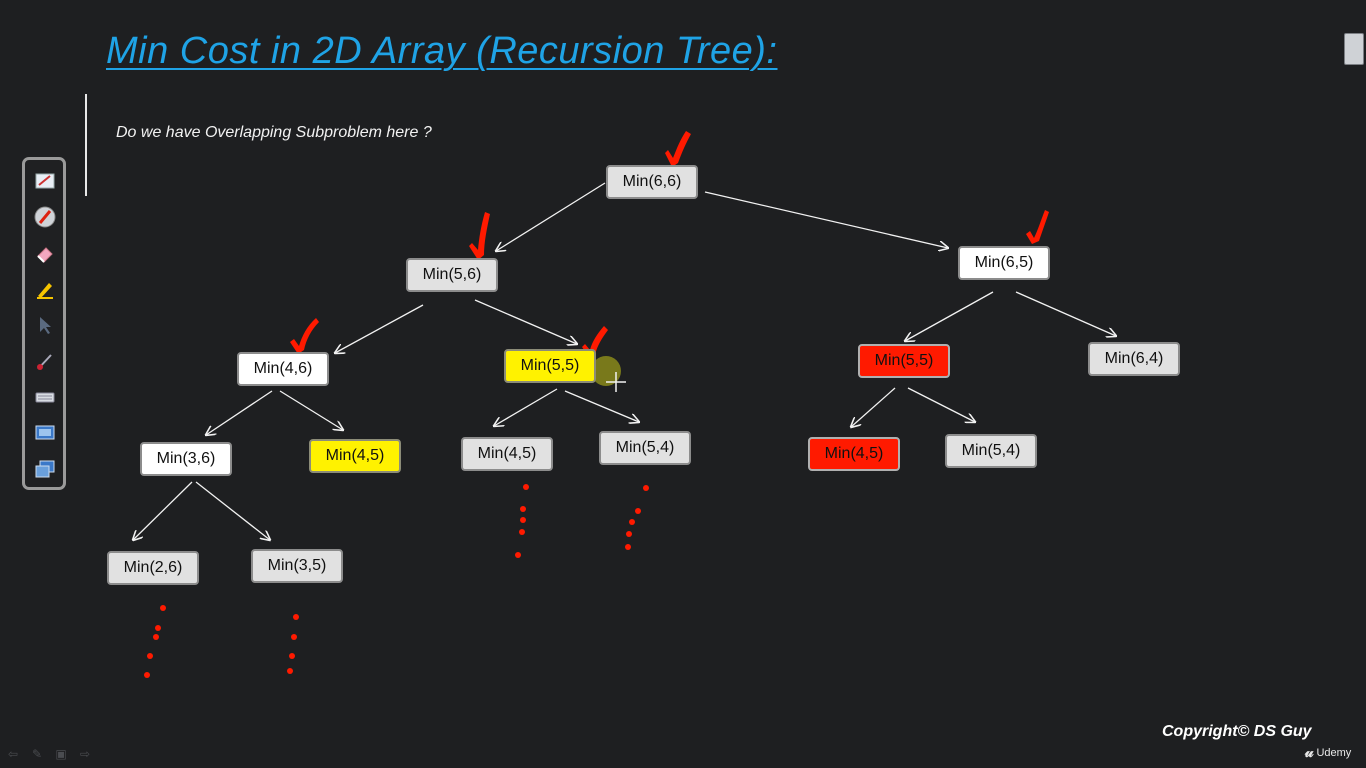 This screenshot has height=768, width=1366. What do you see at coordinates (297, 566) in the screenshot?
I see `node-min-3-5: Min(3,5)` at bounding box center [297, 566].